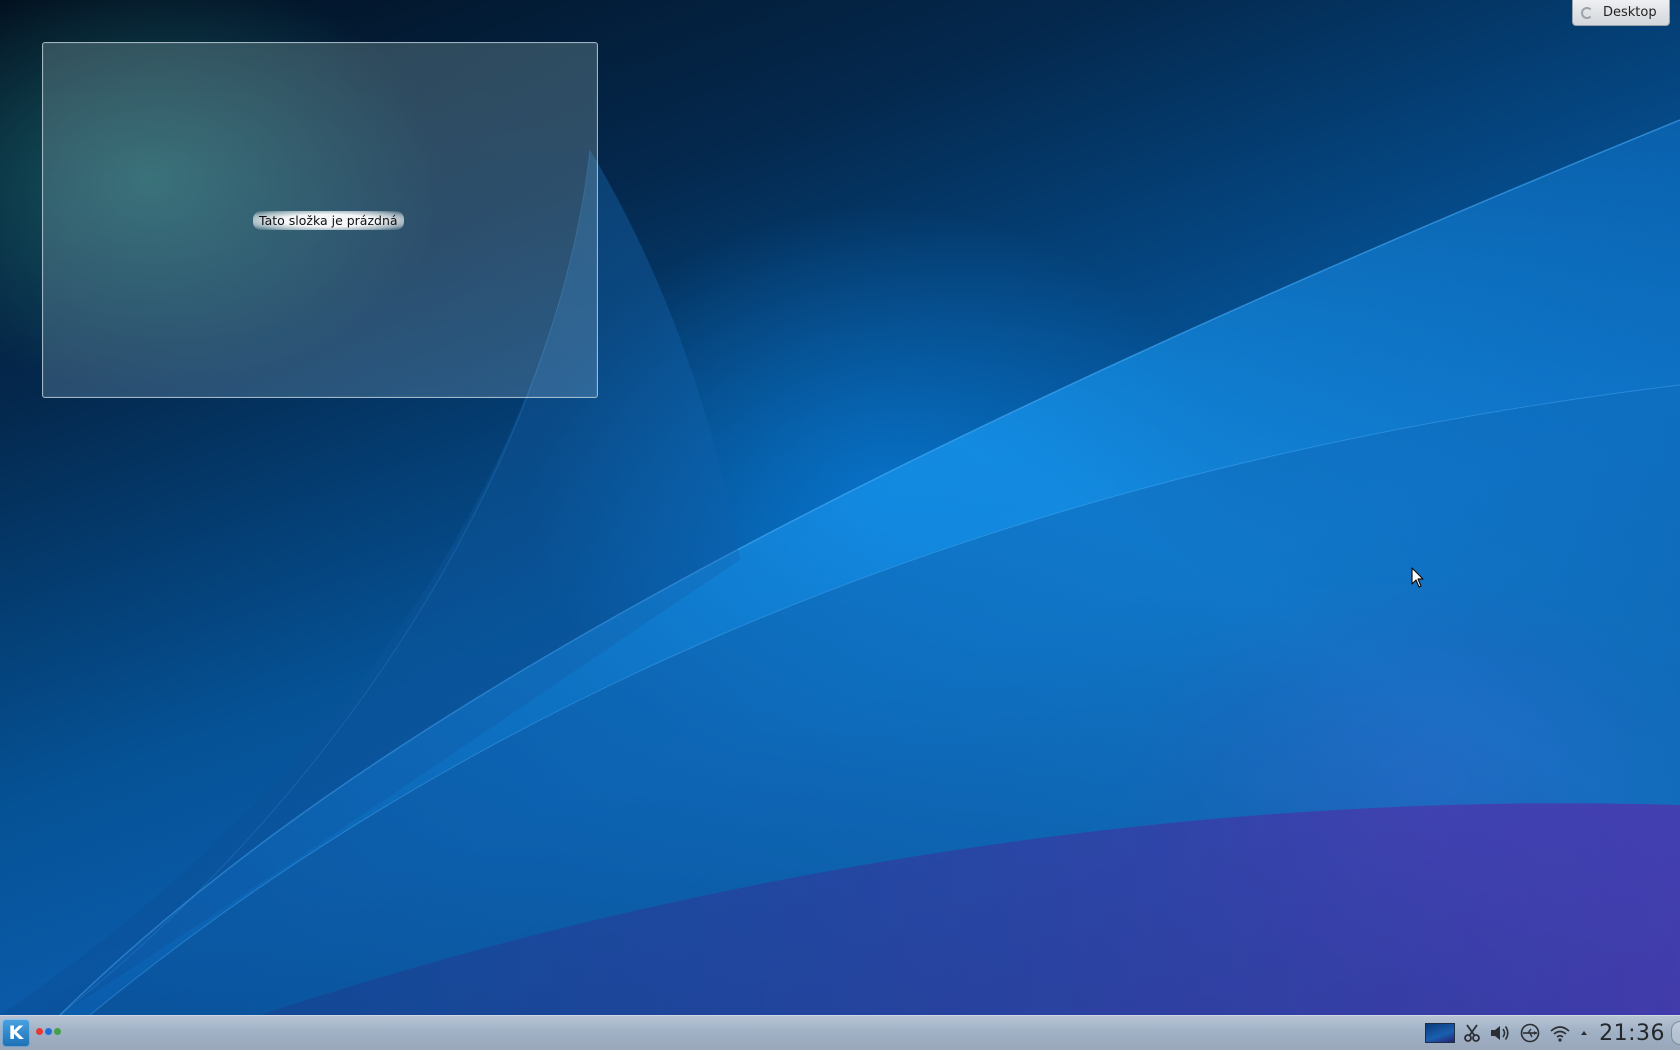  What do you see at coordinates (39, 1031) in the screenshot?
I see `pager-dot-red` at bounding box center [39, 1031].